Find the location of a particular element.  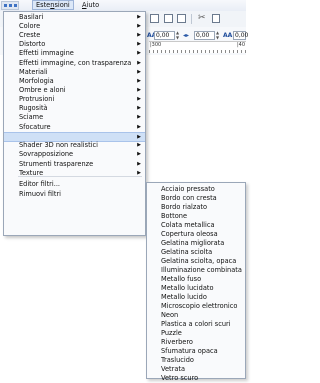

submenu-item: Microscopio elettronico is located at coordinates (199, 306).